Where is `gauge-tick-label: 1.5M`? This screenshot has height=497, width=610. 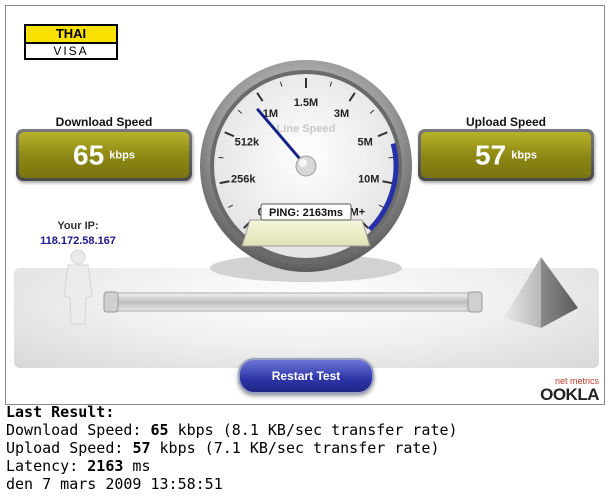 gauge-tick-label: 1.5M is located at coordinates (306, 103).